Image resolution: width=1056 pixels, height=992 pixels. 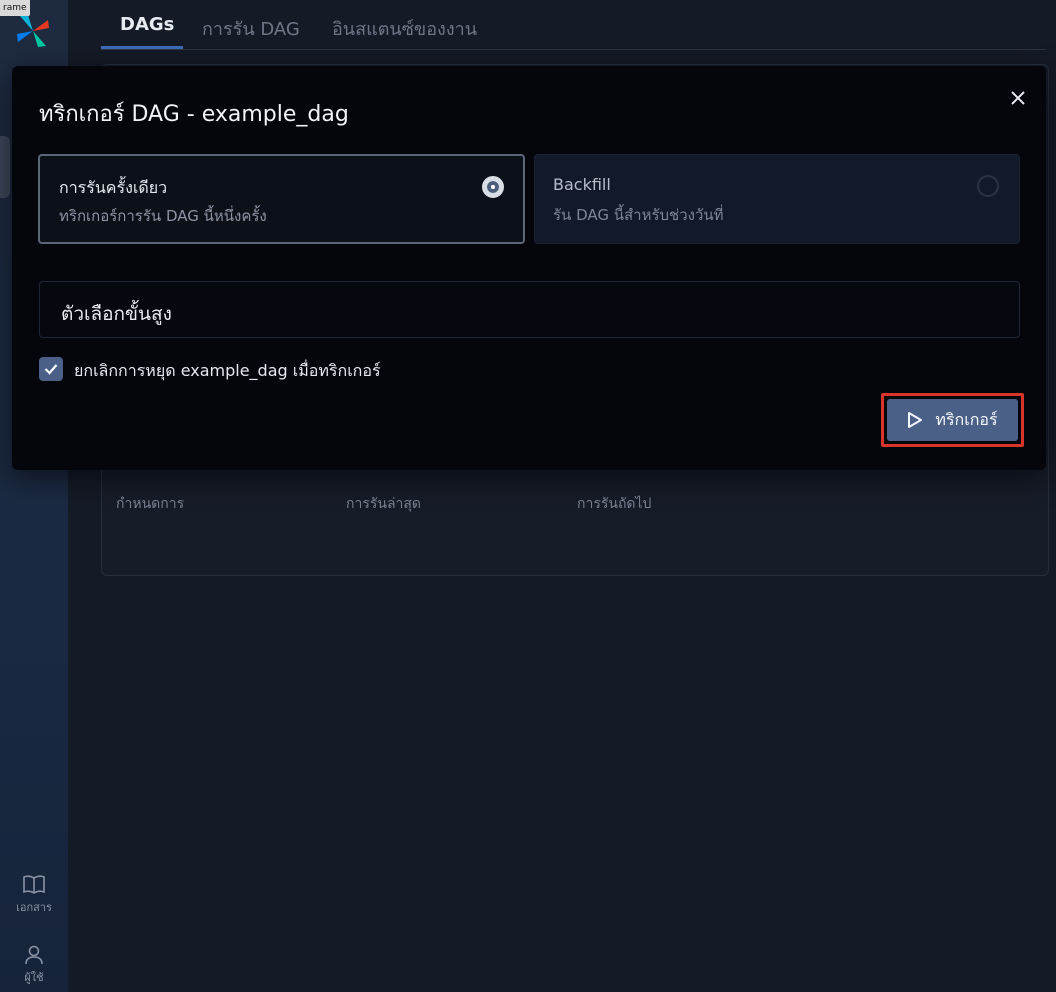 What do you see at coordinates (966, 419) in the screenshot?
I see `trigger-button-label: ทริกเกอร์` at bounding box center [966, 419].